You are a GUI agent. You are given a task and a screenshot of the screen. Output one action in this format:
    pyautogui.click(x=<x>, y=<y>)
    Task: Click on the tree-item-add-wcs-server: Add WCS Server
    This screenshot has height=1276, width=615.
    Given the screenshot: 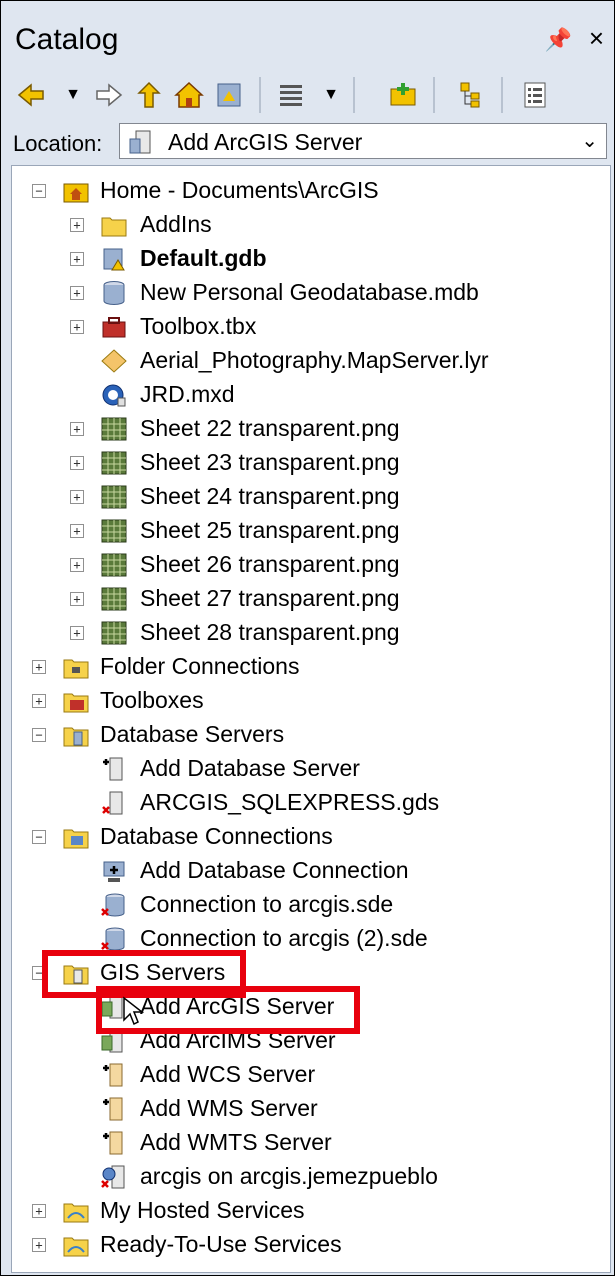 What is the action you would take?
    pyautogui.click(x=307, y=1075)
    